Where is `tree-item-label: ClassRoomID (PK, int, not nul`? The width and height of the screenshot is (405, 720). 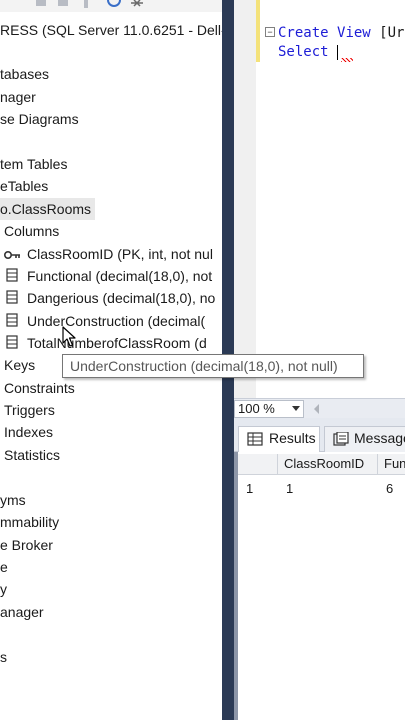
tree-item-label: ClassRoomID (PK, int, not nul is located at coordinates (120, 254).